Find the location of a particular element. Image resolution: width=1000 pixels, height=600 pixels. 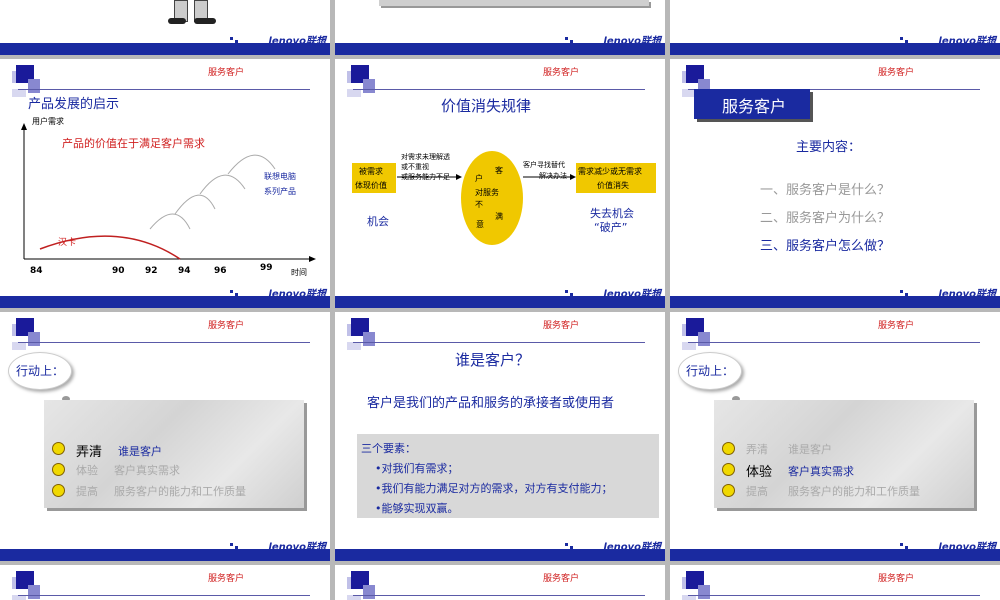

slide-thumbnail-1: lenovo联想 is located at coordinates (165, 27).